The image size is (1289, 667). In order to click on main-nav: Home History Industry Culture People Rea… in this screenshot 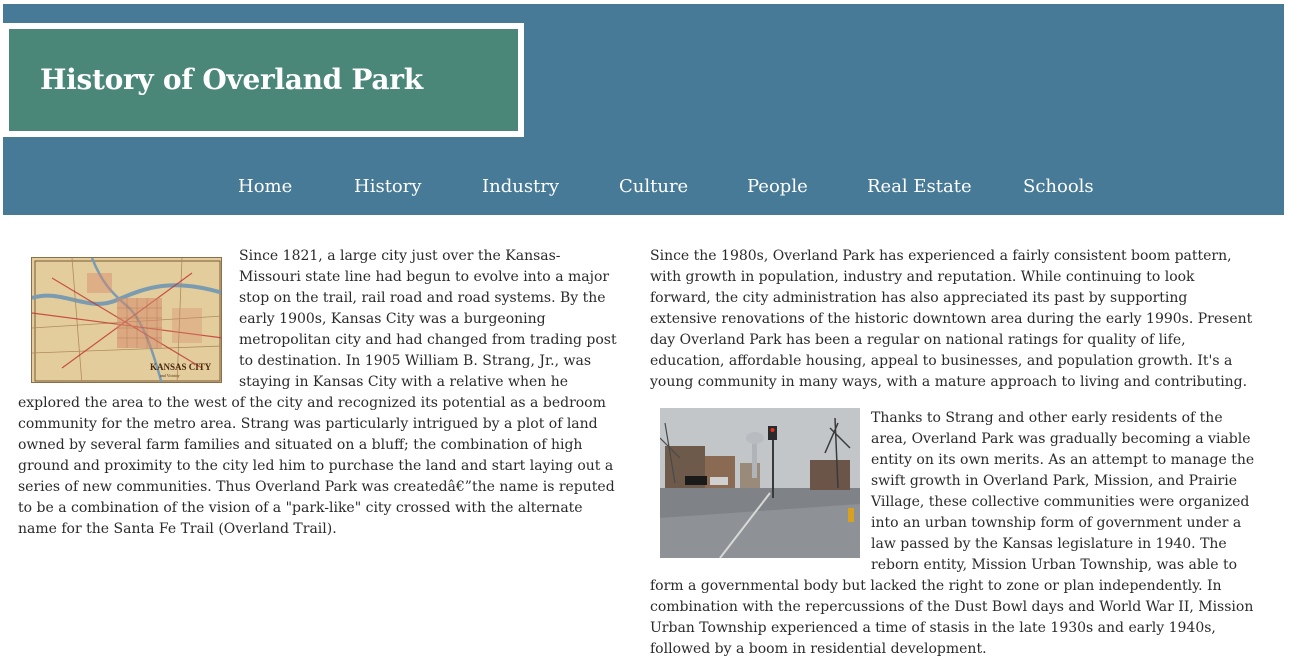, I will do `click(643, 188)`.